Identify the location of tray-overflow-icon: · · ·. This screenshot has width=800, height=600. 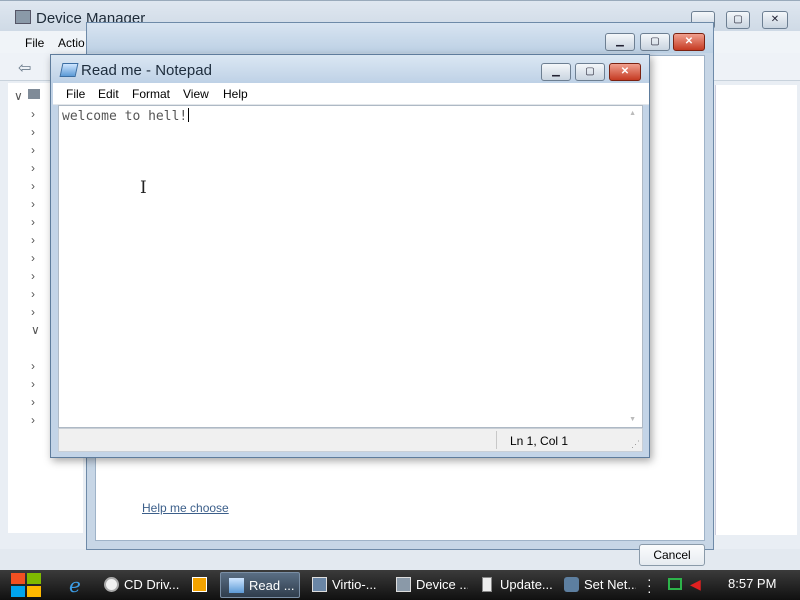
(649, 585).